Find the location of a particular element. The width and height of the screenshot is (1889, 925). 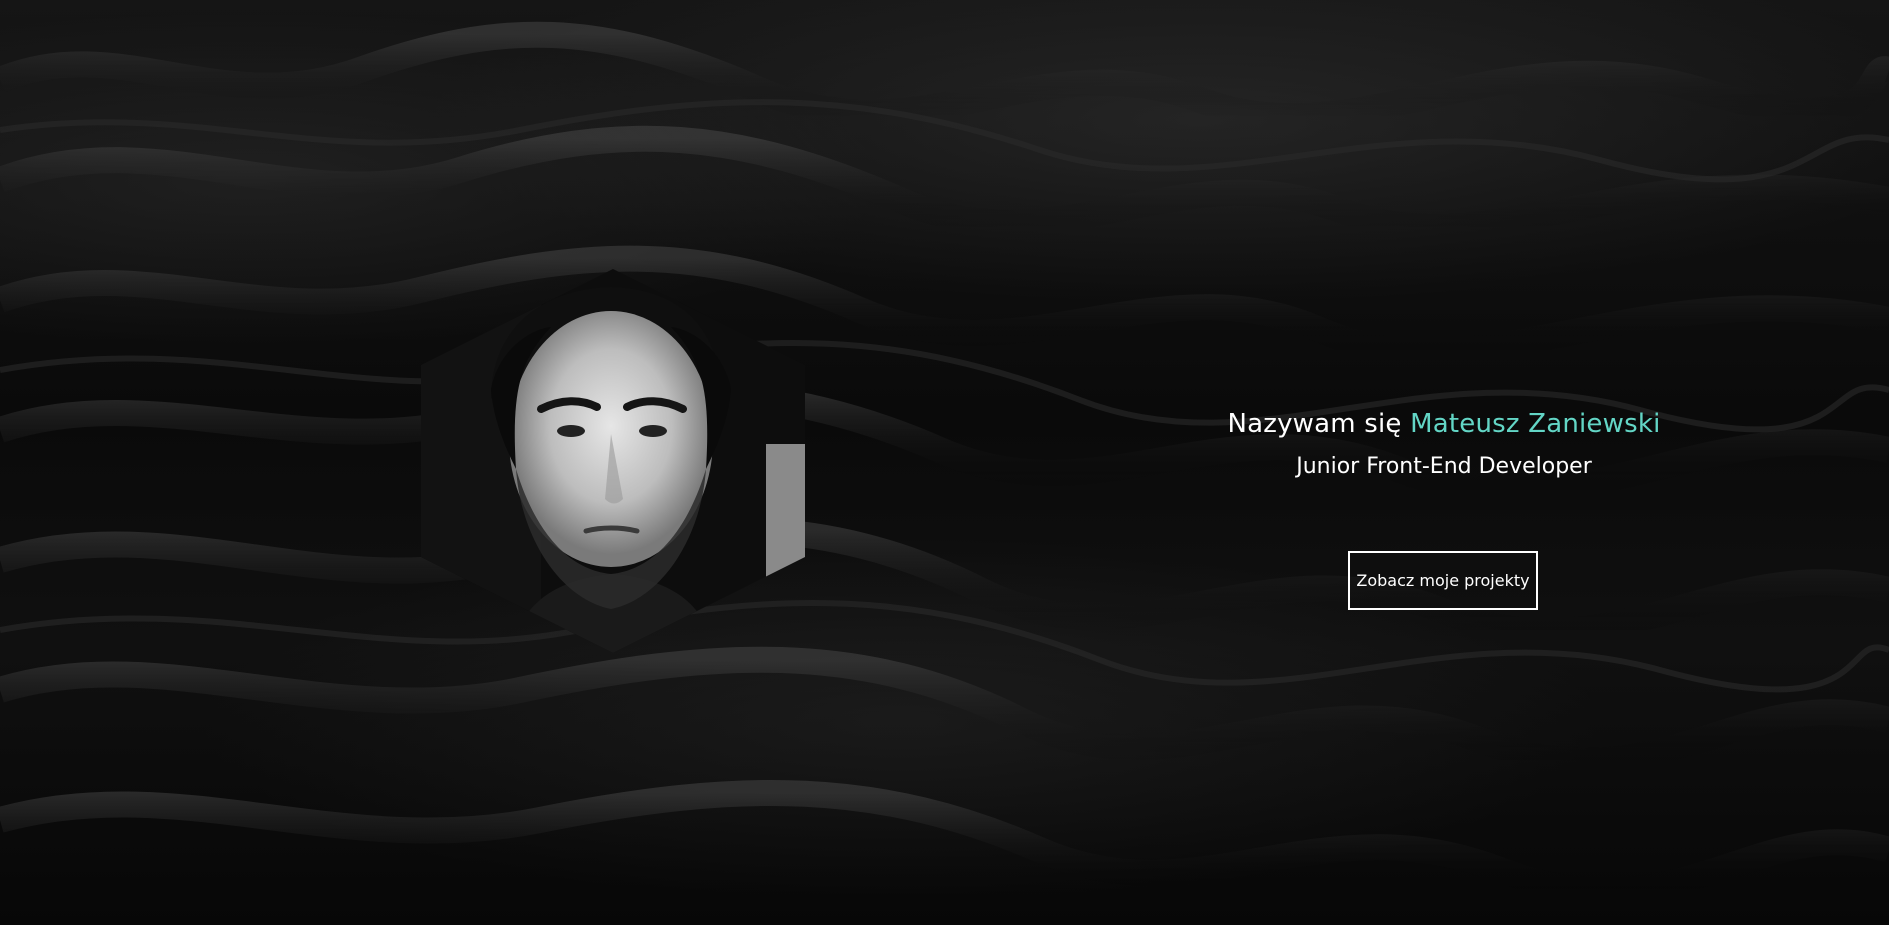

headline: Nazywam się Mateusz Zaniewski is located at coordinates (1444, 424).